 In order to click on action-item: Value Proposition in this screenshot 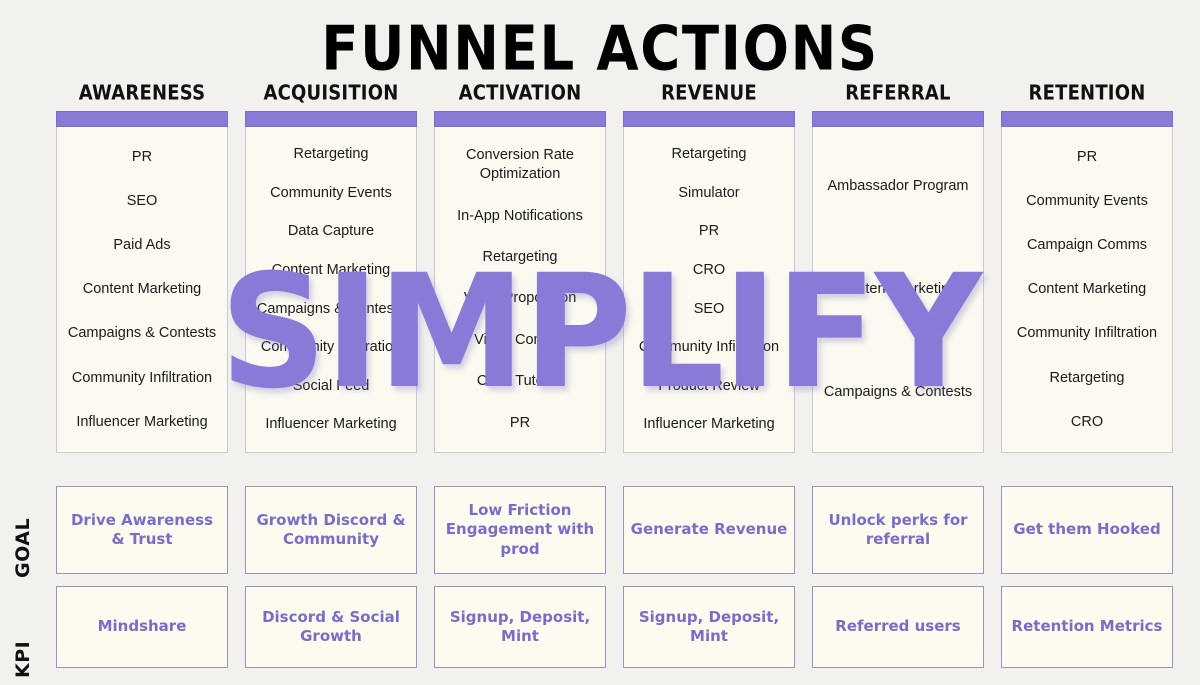, I will do `click(520, 298)`.